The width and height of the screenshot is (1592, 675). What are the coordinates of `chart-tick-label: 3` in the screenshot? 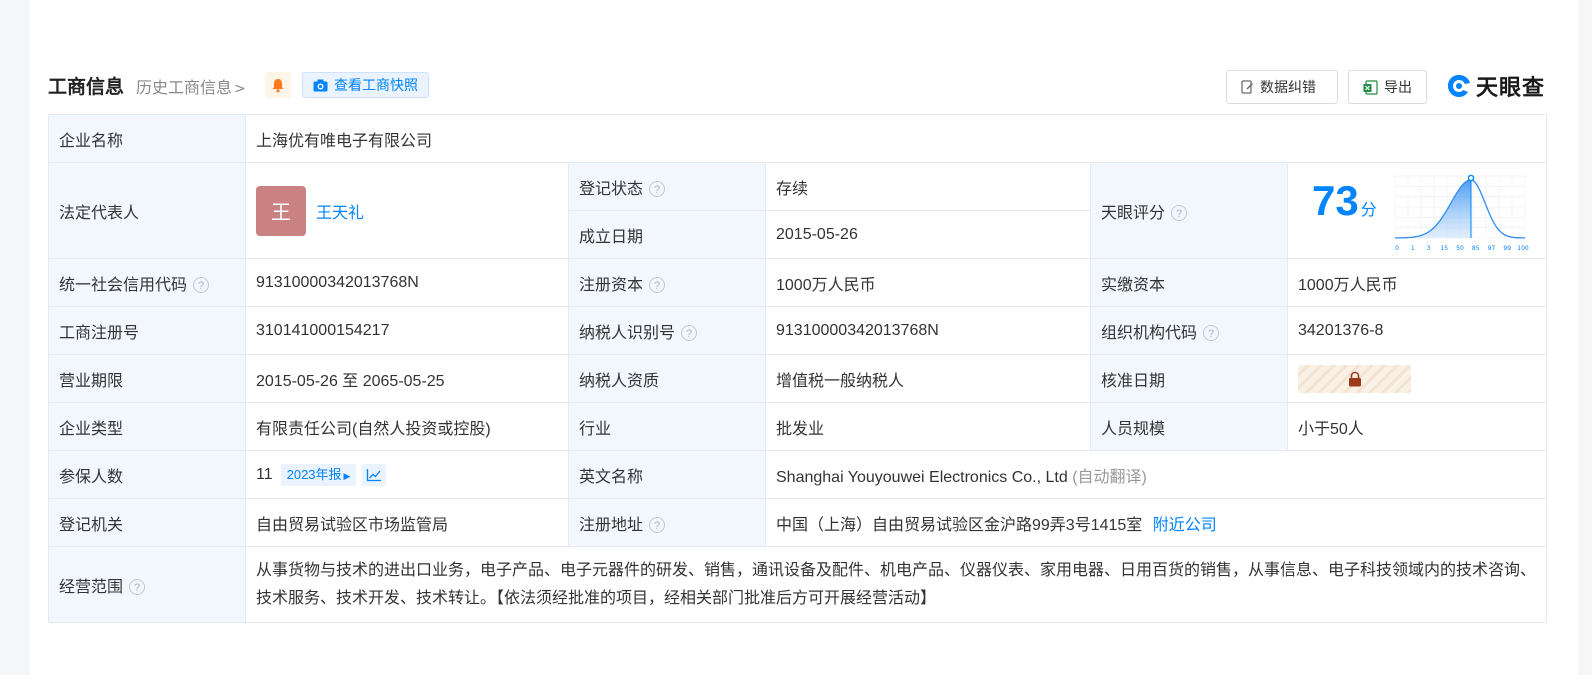 It's located at (1429, 248).